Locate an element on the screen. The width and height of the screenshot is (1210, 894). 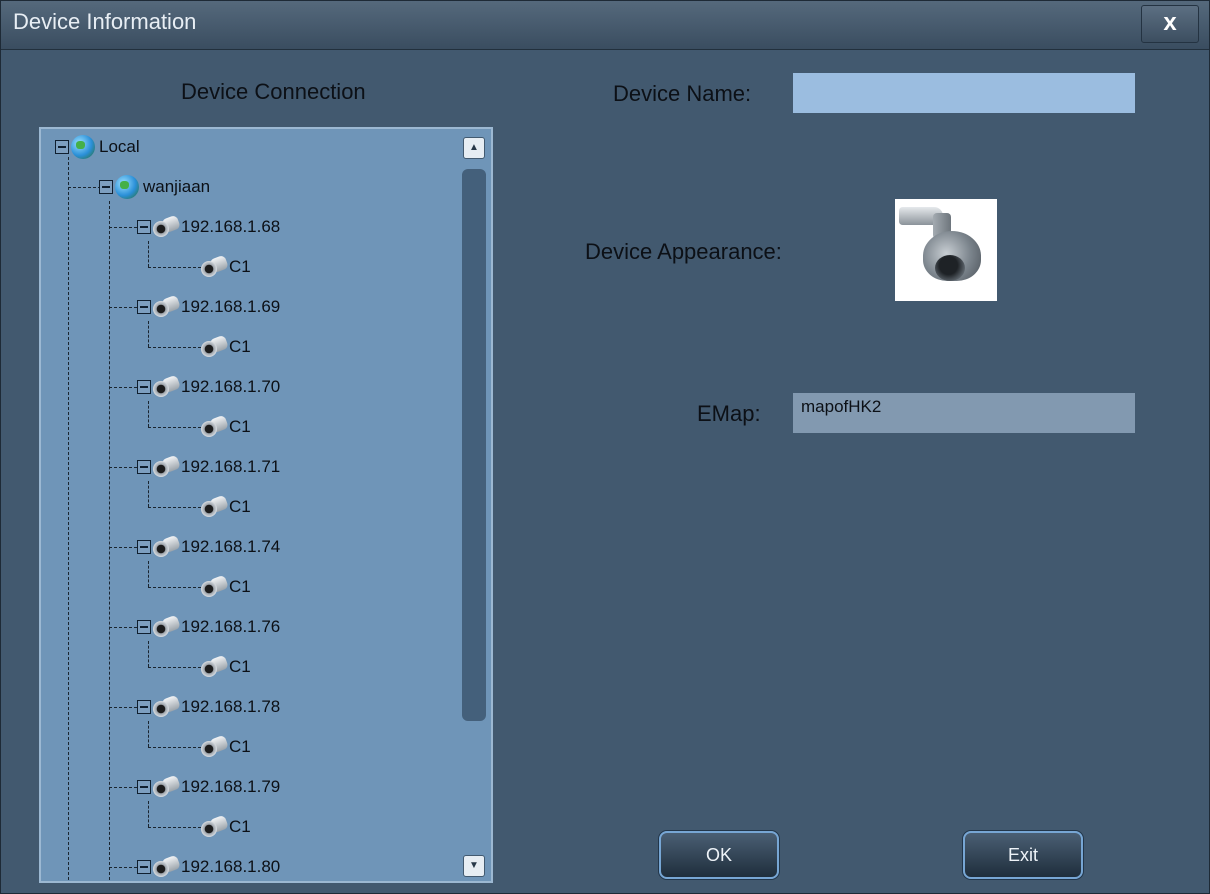
device-appearance-label: Device Appearance: is located at coordinates (683, 251).